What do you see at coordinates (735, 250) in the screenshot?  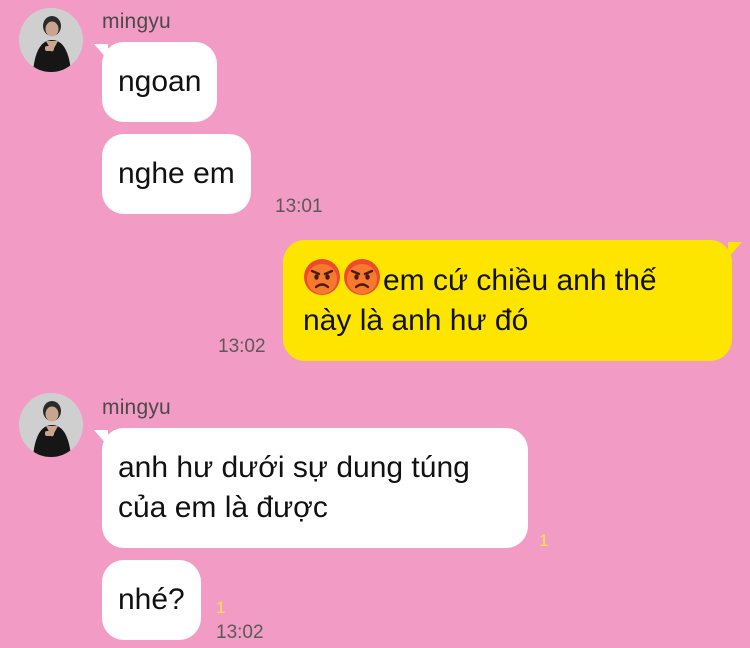 I see `bubble-tail` at bounding box center [735, 250].